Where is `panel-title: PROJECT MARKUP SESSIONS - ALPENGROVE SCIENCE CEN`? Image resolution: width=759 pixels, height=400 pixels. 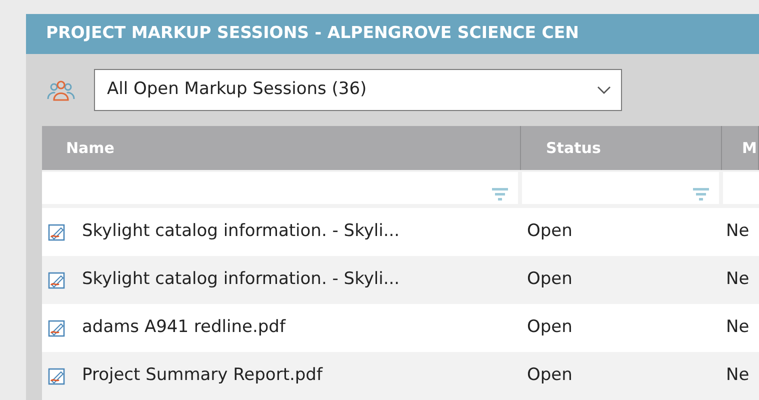
panel-title: PROJECT MARKUP SESSIONS - ALPENGROVE SCIENCE CEN is located at coordinates (312, 33).